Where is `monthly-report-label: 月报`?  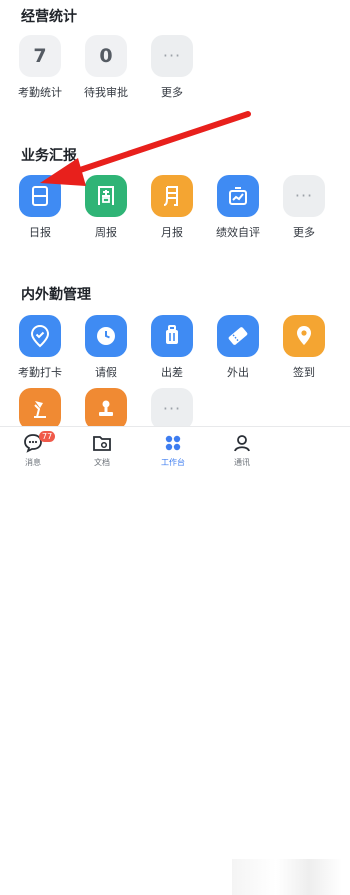
monthly-report-label: 月报 is located at coordinates (172, 232).